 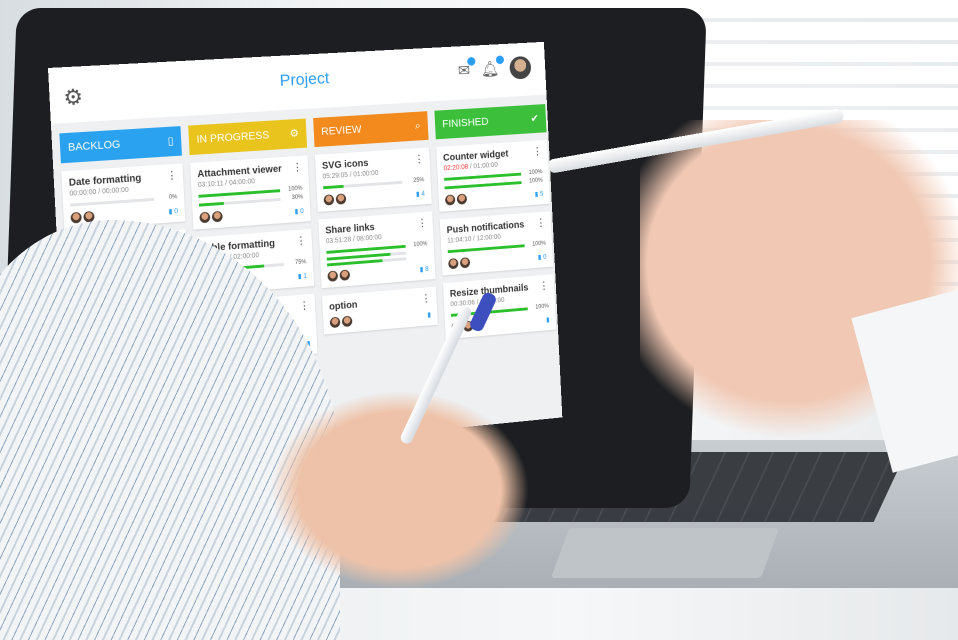 What do you see at coordinates (494, 196) in the screenshot?
I see `card-footer: ▮ 5` at bounding box center [494, 196].